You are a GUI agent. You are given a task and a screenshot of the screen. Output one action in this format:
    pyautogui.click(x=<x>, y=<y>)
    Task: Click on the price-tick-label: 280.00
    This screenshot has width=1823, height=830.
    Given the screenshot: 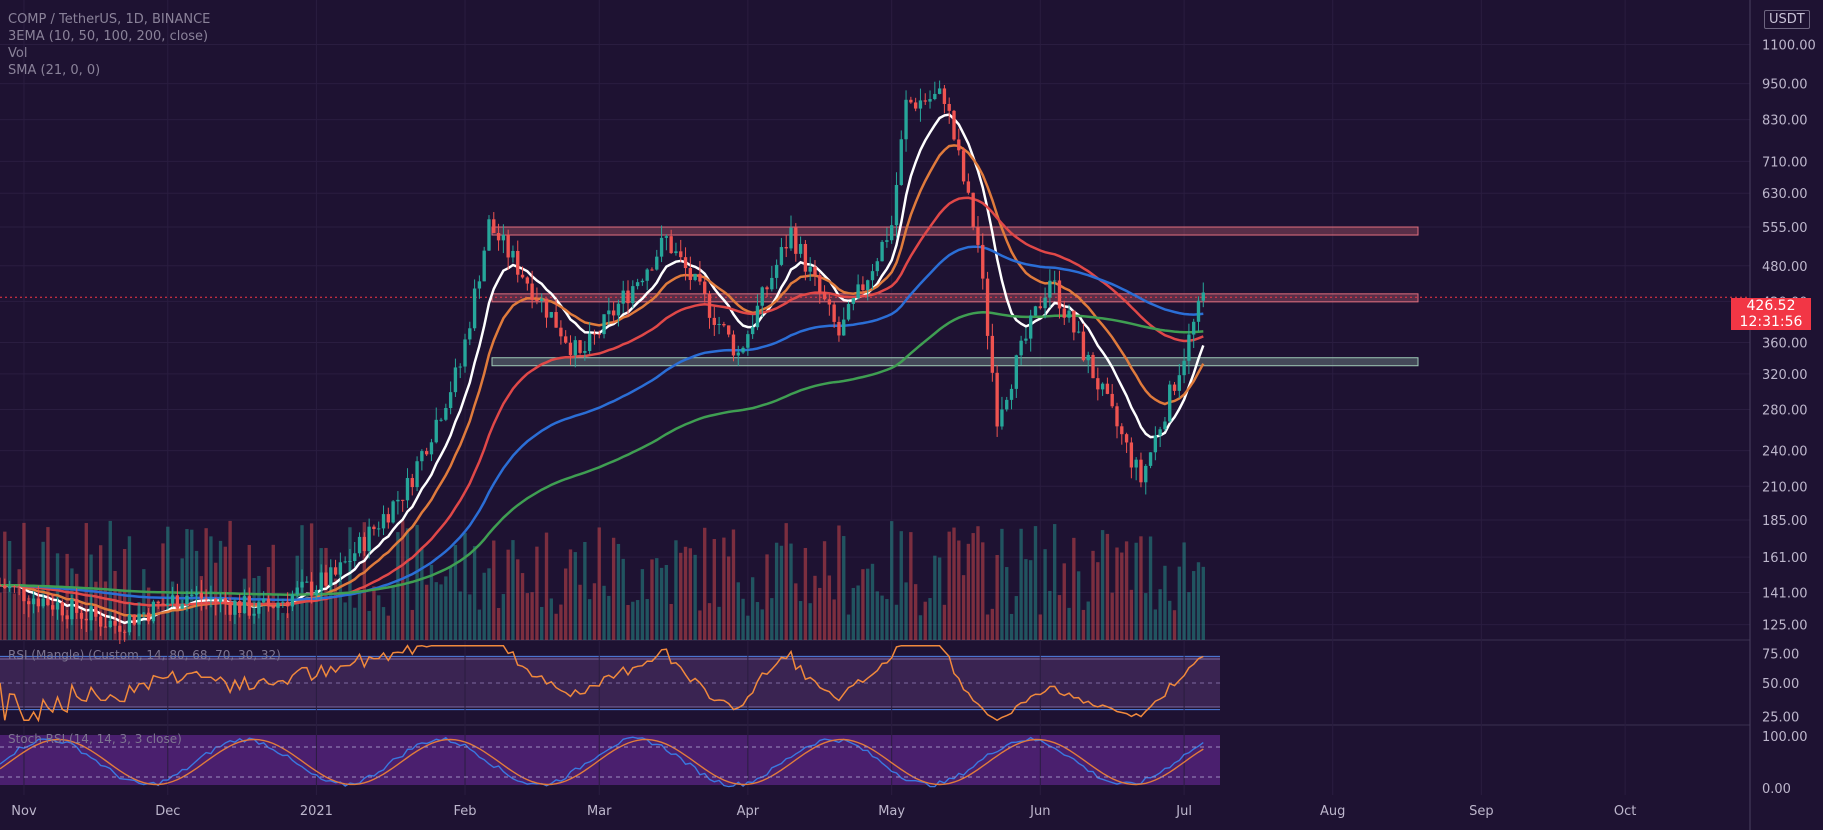 What is the action you would take?
    pyautogui.click(x=1785, y=411)
    